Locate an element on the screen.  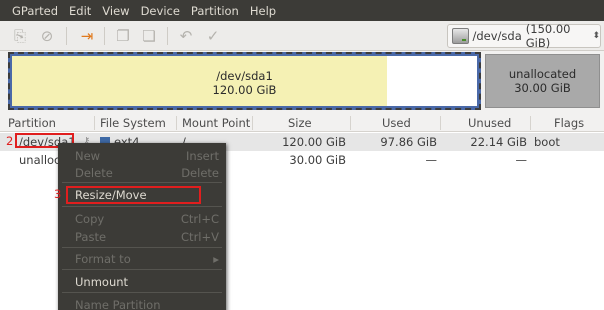
menu-partition: Partition is located at coordinates (215, 11).